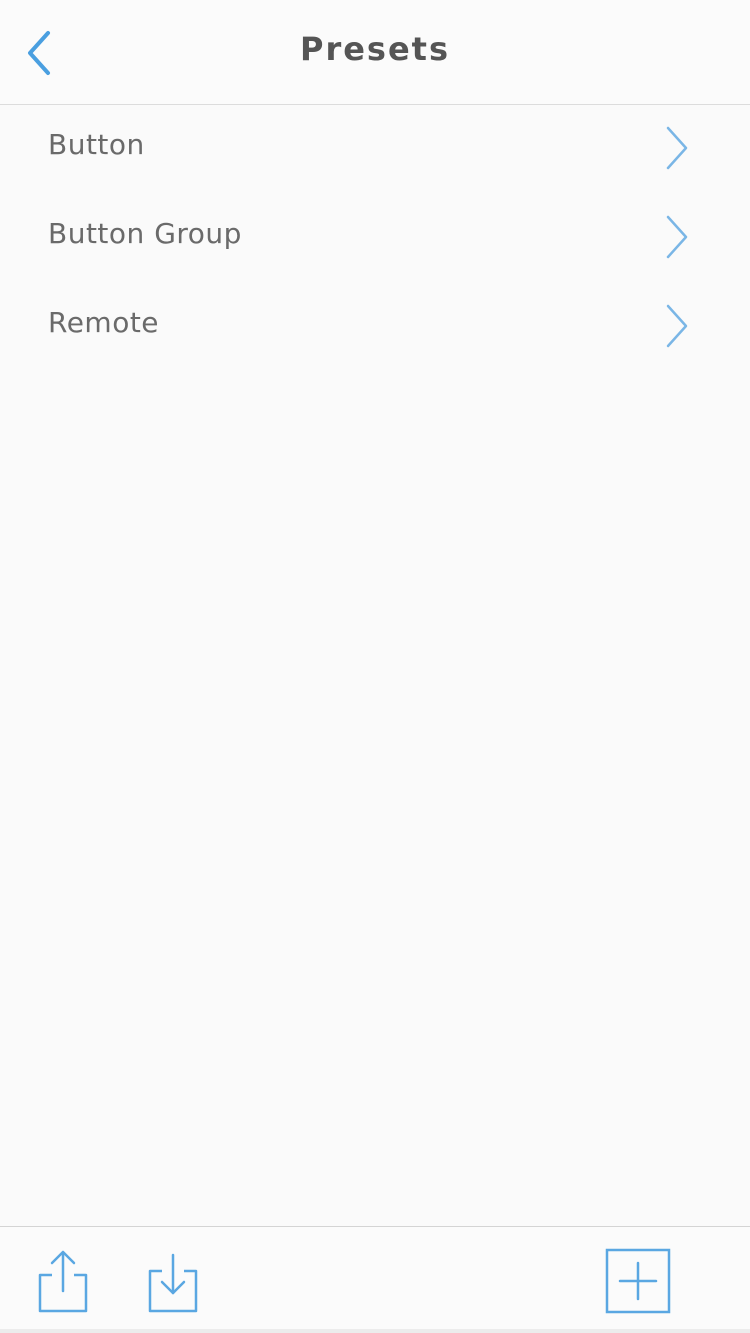 The width and height of the screenshot is (750, 1333). Describe the element at coordinates (96, 144) in the screenshot. I see `list-item-label: Button` at that location.